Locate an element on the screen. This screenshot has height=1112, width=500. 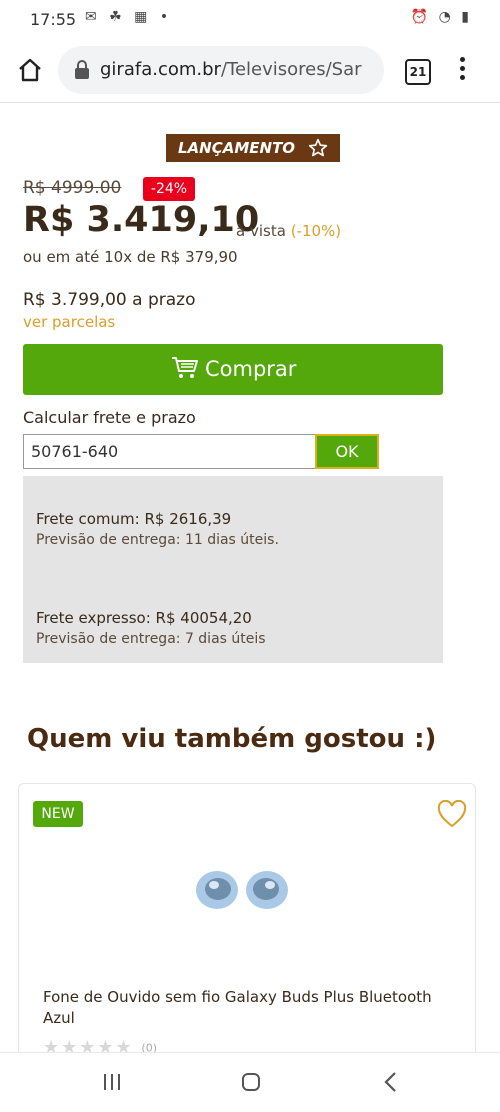
back-icon is located at coordinates (391, 1082).